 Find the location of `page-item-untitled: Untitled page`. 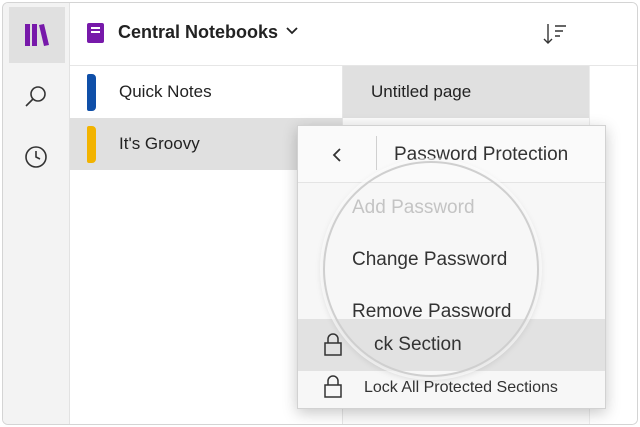

page-item-untitled: Untitled page is located at coordinates (466, 92).